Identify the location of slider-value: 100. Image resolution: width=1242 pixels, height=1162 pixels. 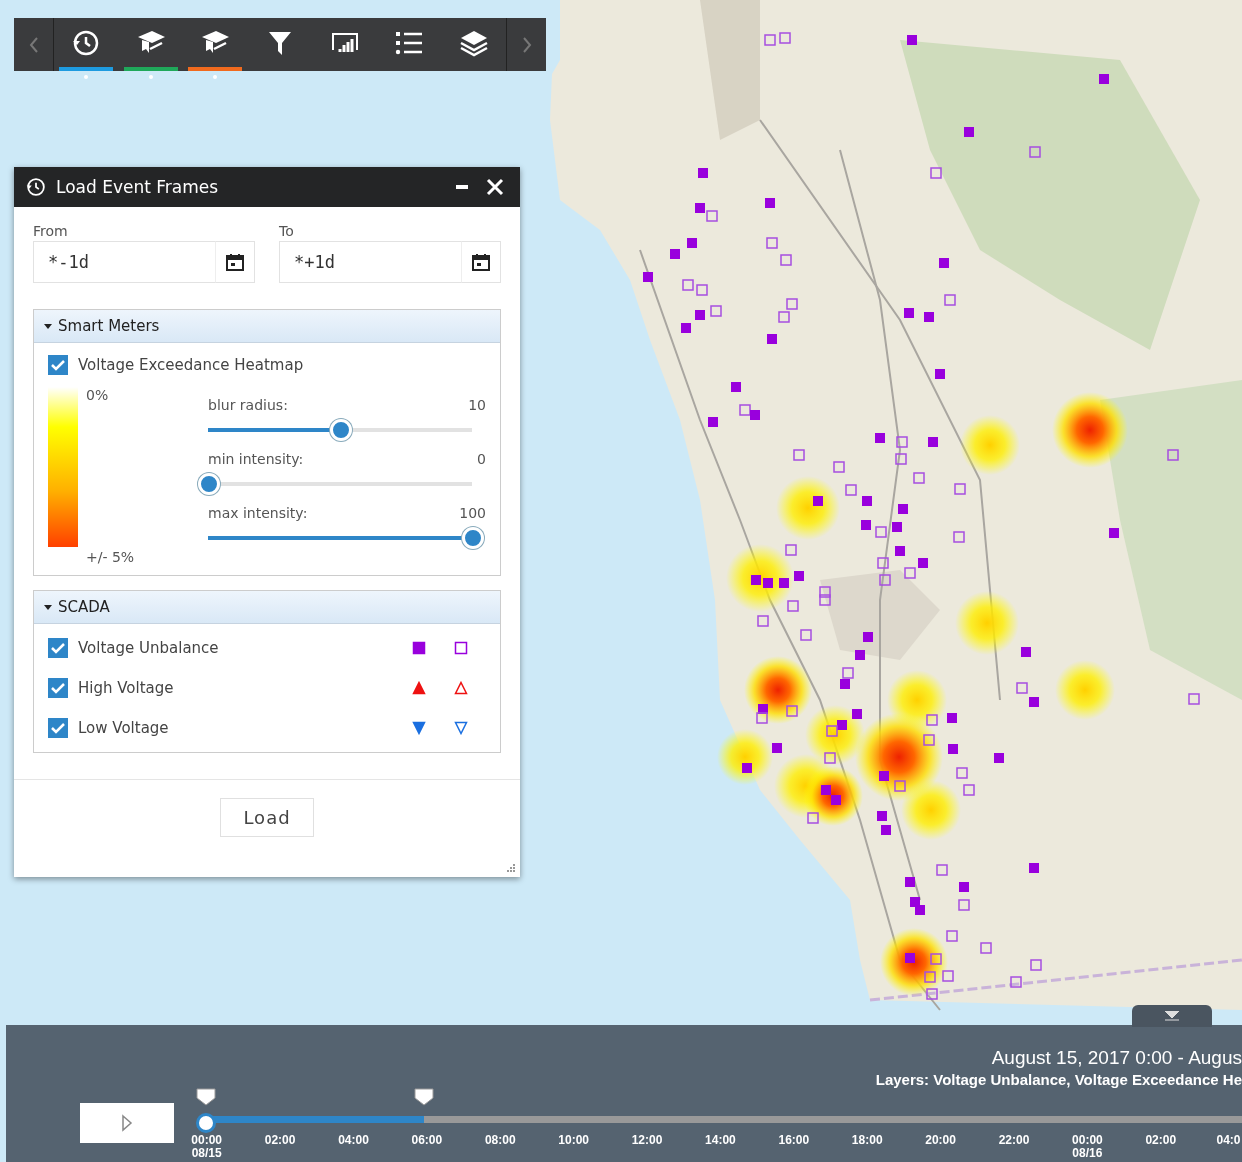
(472, 513).